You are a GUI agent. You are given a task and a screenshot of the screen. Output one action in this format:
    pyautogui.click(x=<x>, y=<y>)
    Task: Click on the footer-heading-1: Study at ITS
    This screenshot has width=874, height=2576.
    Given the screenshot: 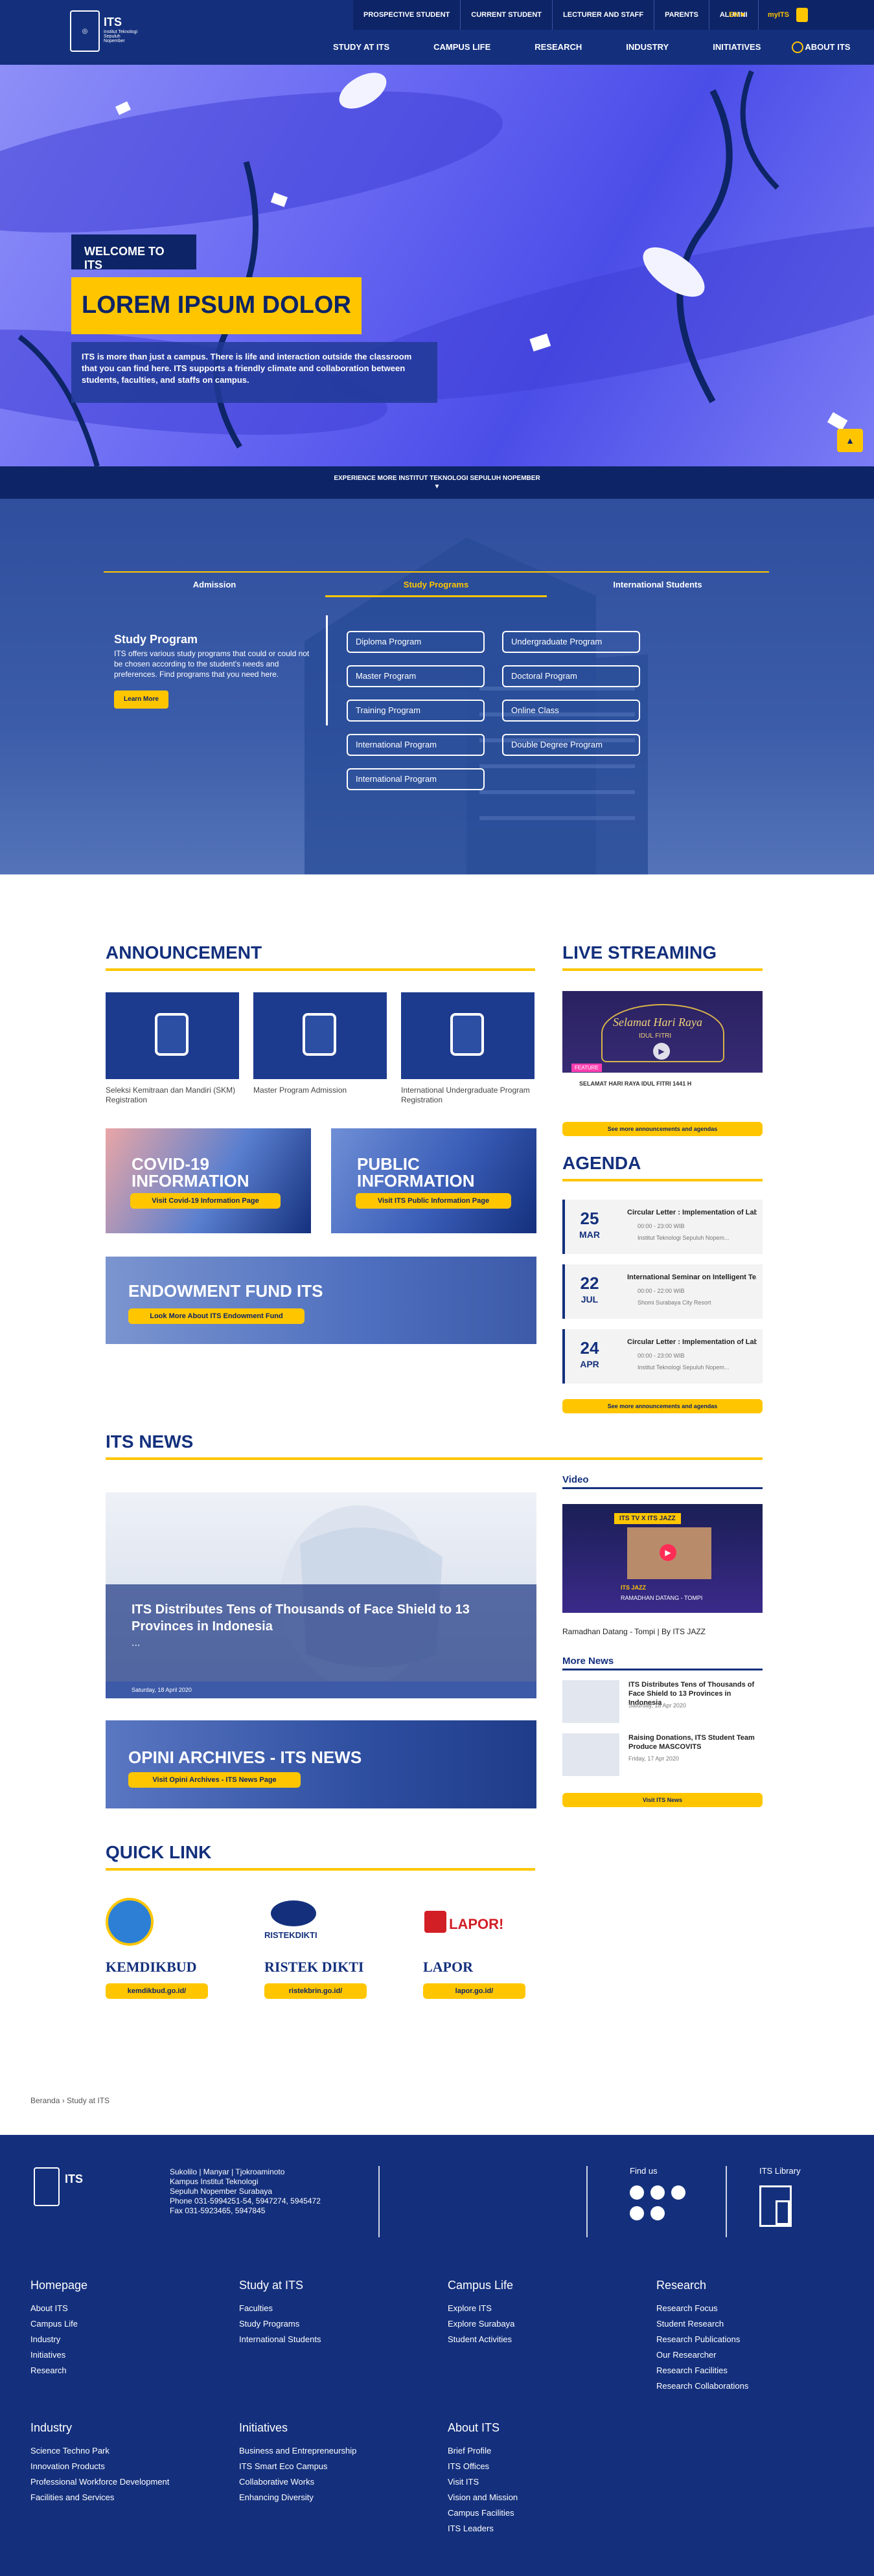 What is the action you would take?
    pyautogui.click(x=271, y=2285)
    